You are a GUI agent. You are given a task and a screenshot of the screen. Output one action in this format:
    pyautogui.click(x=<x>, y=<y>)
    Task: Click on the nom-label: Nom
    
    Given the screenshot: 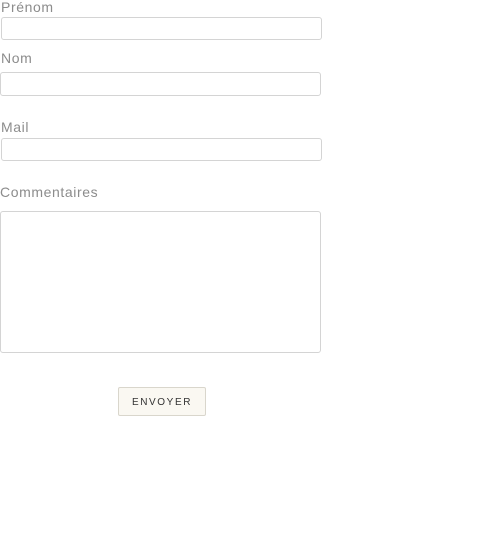 What is the action you would take?
    pyautogui.click(x=17, y=58)
    